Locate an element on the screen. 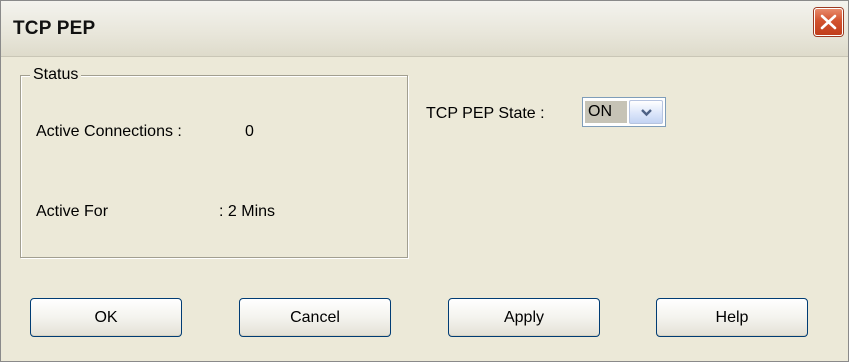 This screenshot has width=849, height=362. apply-button: Apply is located at coordinates (524, 317).